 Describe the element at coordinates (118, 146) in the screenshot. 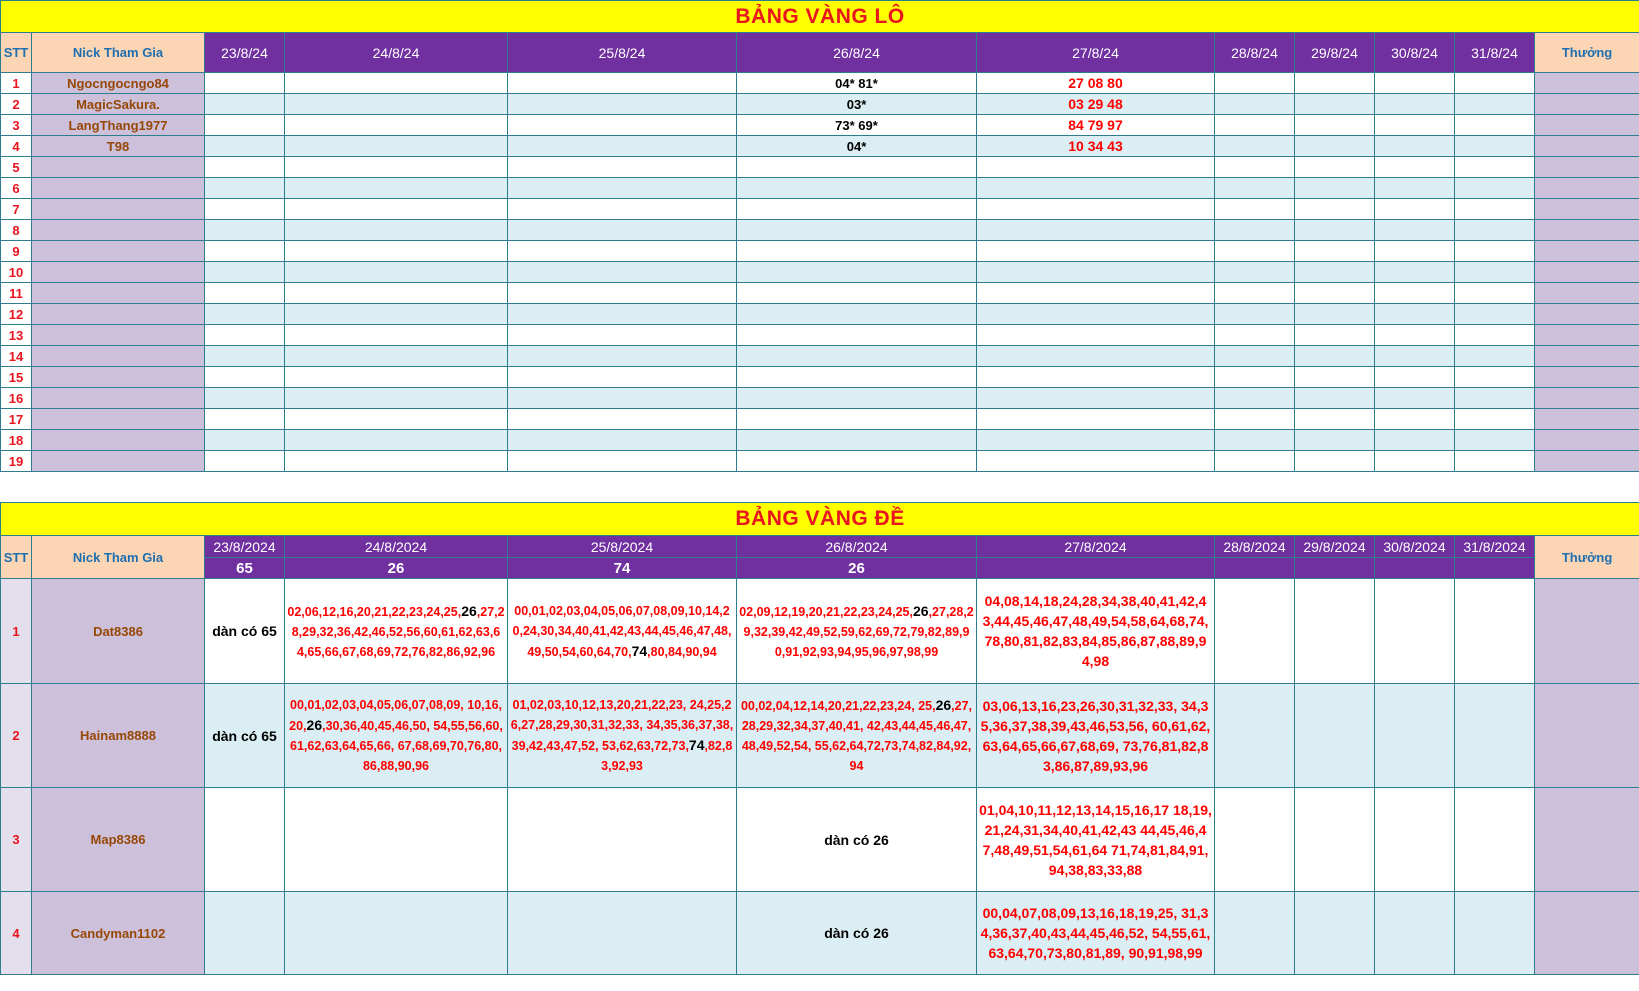

I see `nick-cell: T98` at that location.